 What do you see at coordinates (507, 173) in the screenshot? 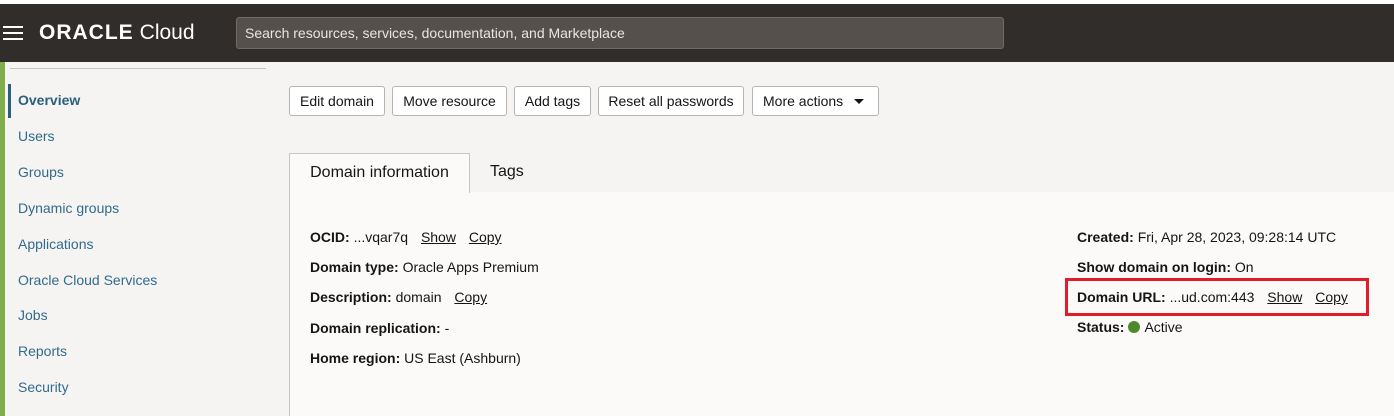
I see `tab-tags: Tags` at bounding box center [507, 173].